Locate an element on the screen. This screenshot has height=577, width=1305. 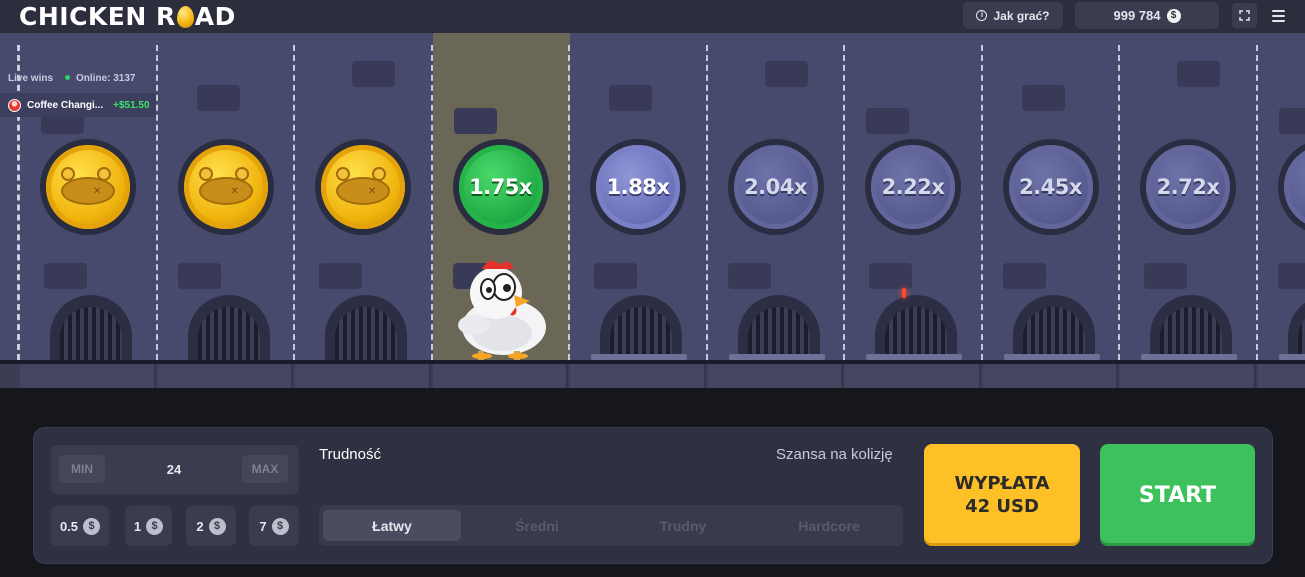
start-button: START is located at coordinates (1177, 495).